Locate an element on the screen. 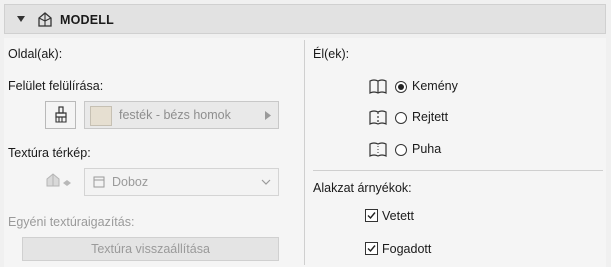 The height and width of the screenshot is (267, 611). paint-brush-icon is located at coordinates (61, 114).